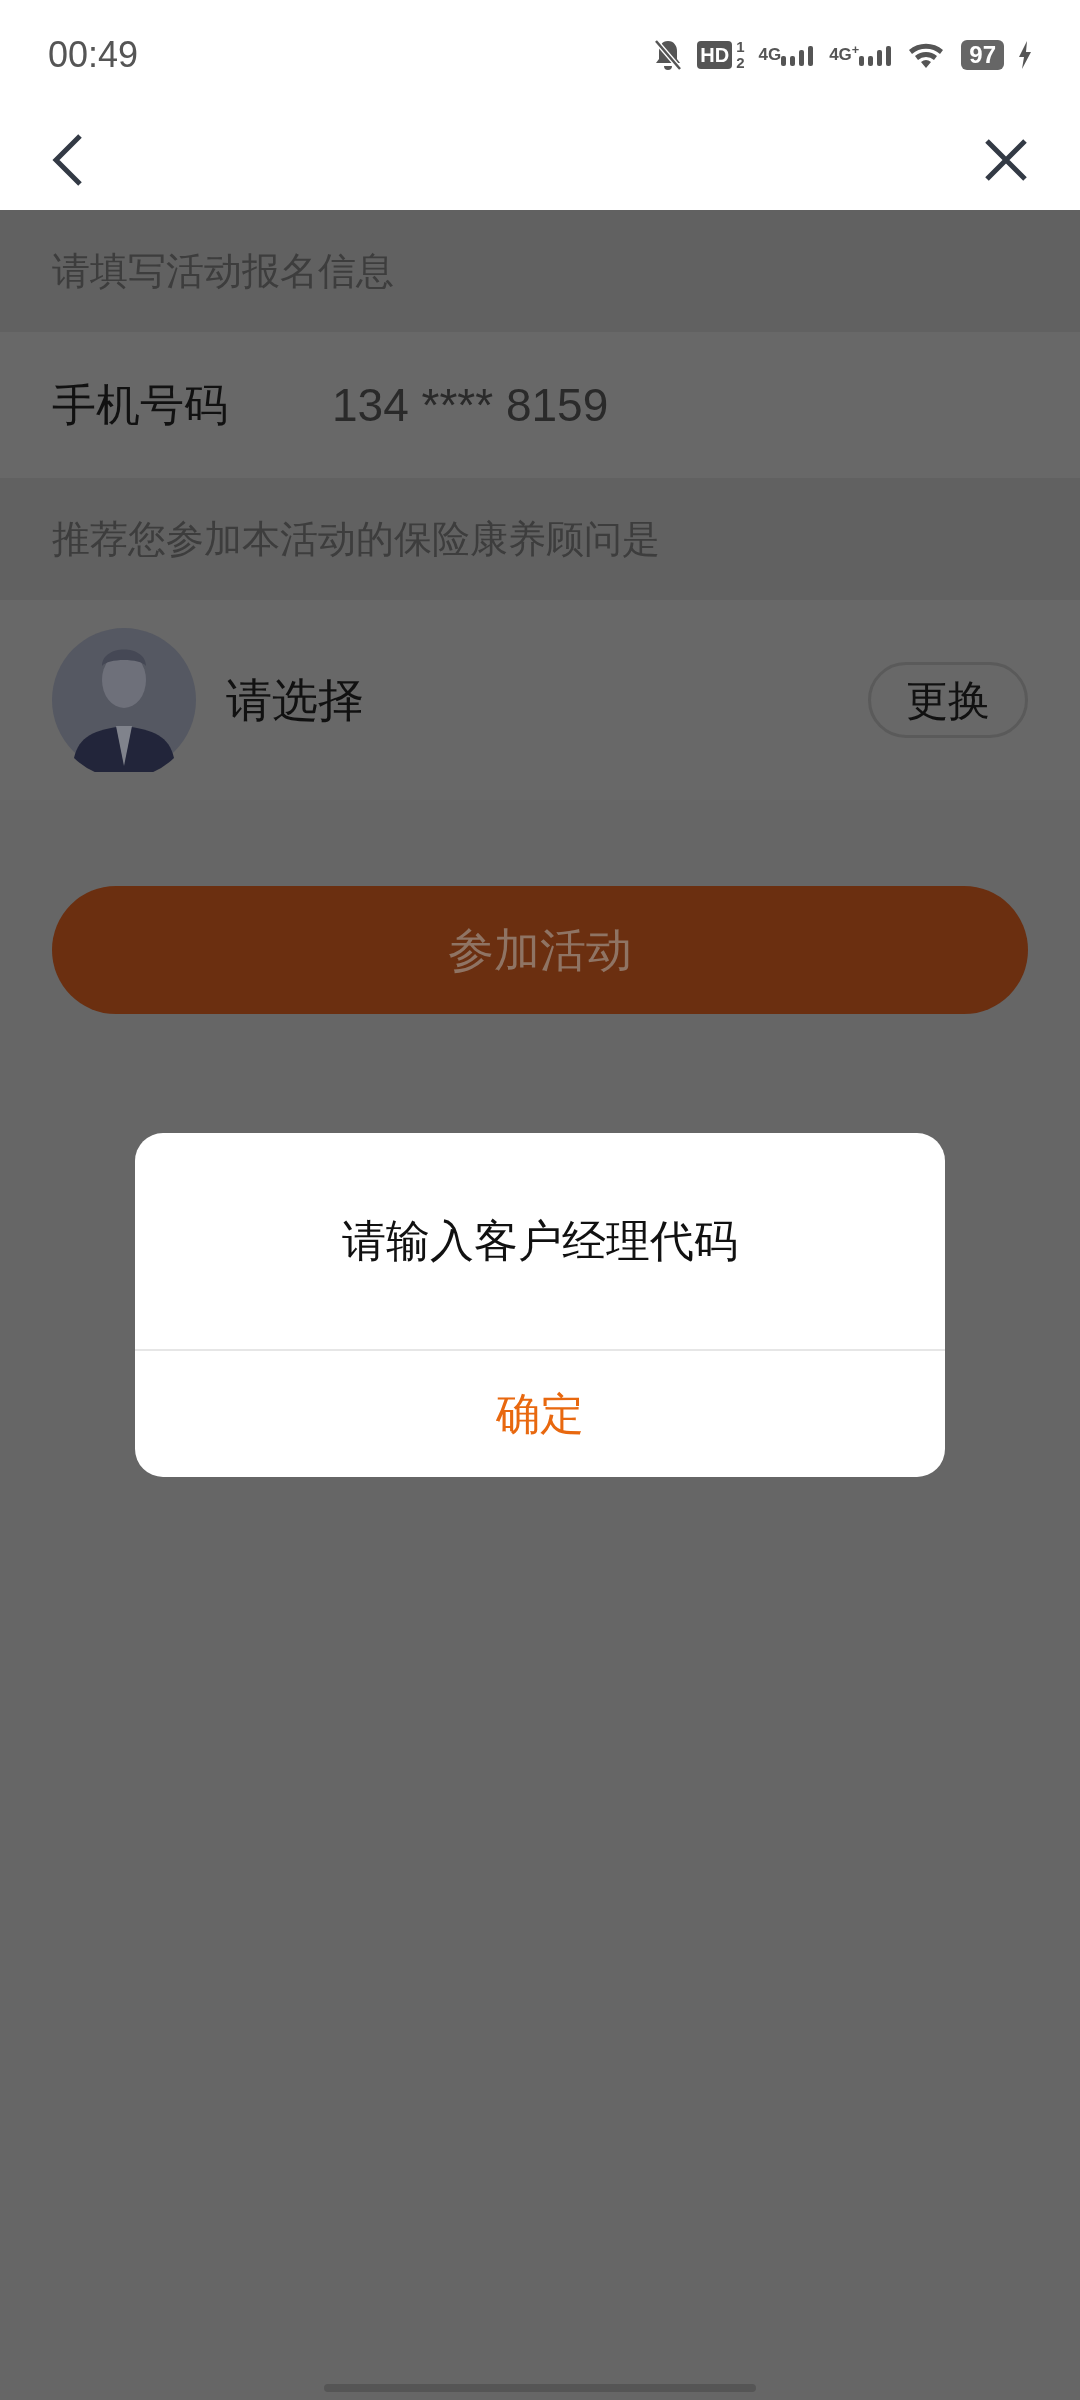 Image resolution: width=1080 pixels, height=2400 pixels. Describe the element at coordinates (540, 950) in the screenshot. I see `join-activity-button: 参加活动` at that location.